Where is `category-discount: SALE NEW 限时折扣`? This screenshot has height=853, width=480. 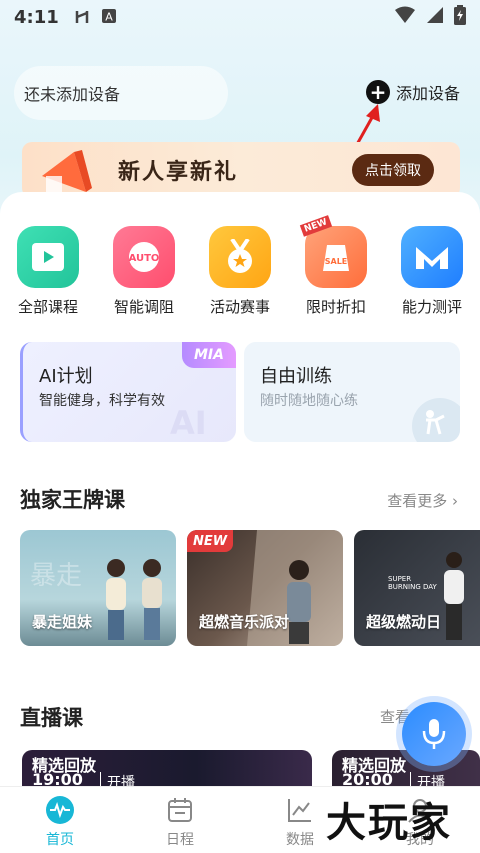 category-discount: SALE NEW 限时折扣 is located at coordinates (336, 266).